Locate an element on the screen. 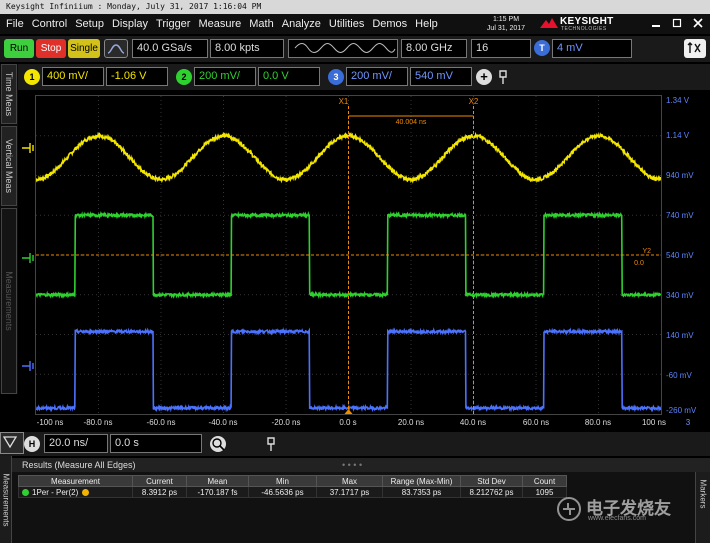 The image size is (710, 543). channel-2-scale: 200 mV/ is located at coordinates (225, 76).